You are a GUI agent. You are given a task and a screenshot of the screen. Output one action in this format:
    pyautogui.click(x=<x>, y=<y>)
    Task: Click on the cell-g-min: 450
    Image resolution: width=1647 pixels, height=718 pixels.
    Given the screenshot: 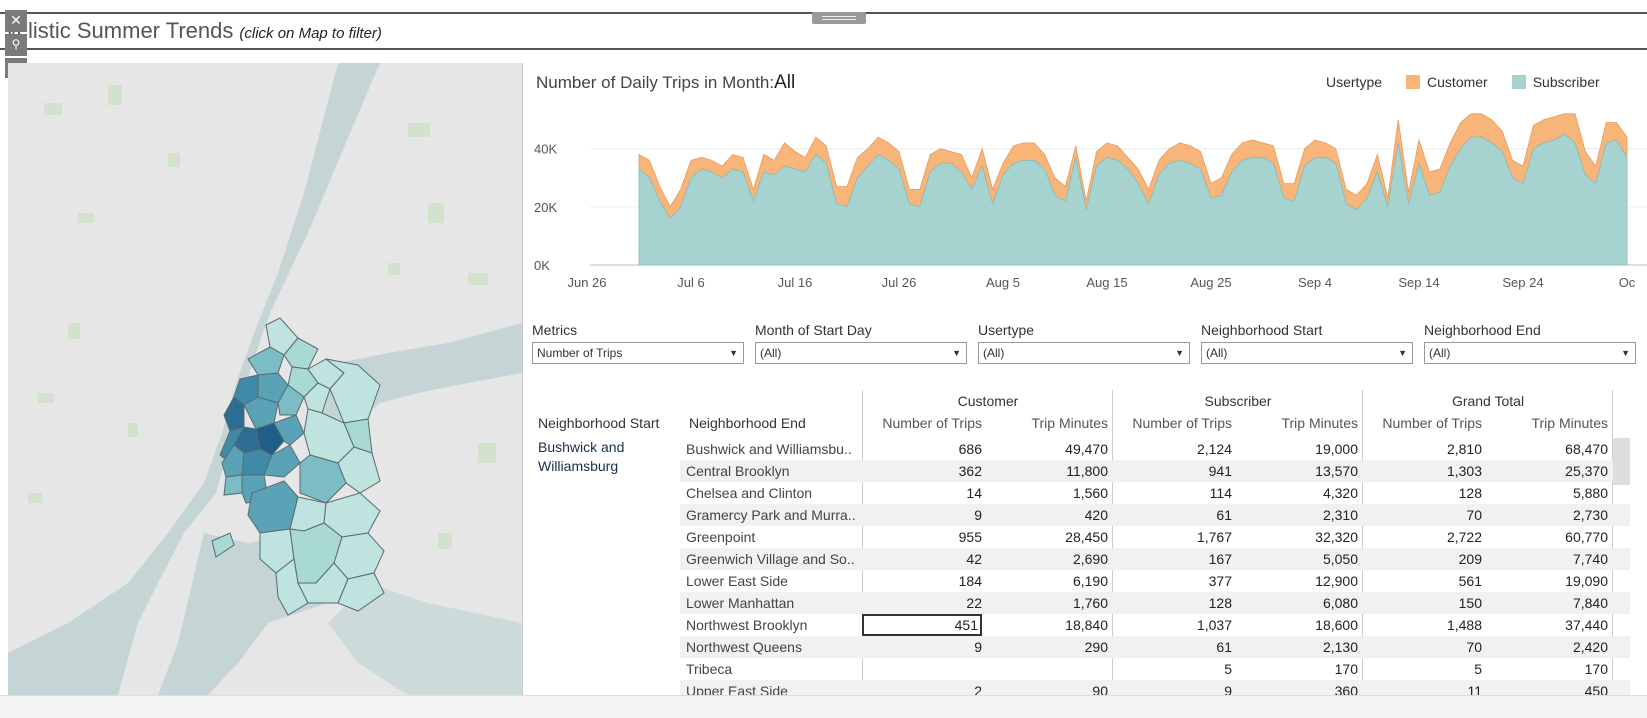 What is the action you would take?
    pyautogui.click(x=1545, y=687)
    